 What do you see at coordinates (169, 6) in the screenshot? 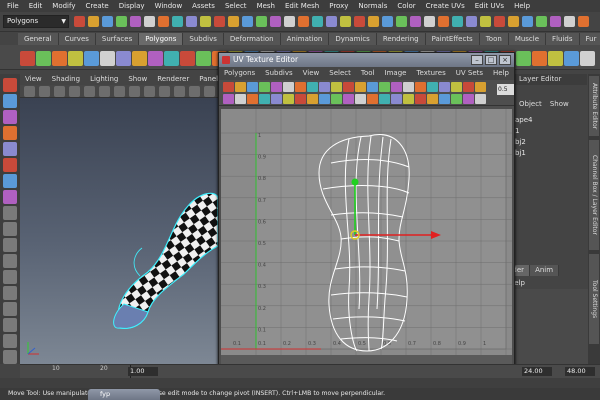
I see `menu-item: Window` at bounding box center [169, 6].